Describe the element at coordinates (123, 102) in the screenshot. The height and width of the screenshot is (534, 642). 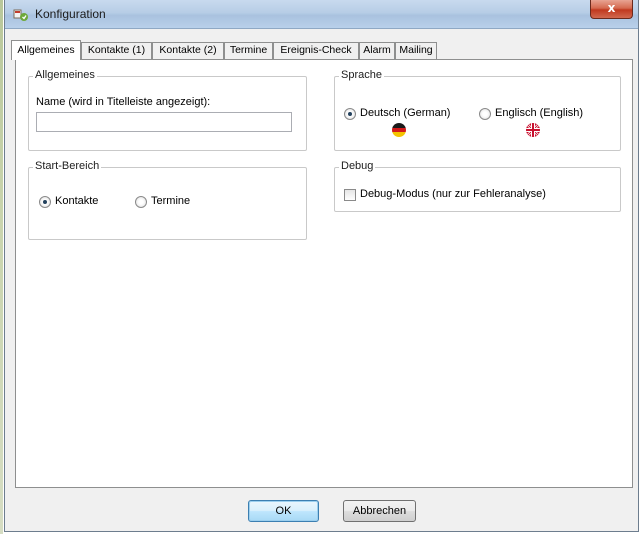
I see `name-label: Name (wird in Titelleiste angezeigt):` at that location.